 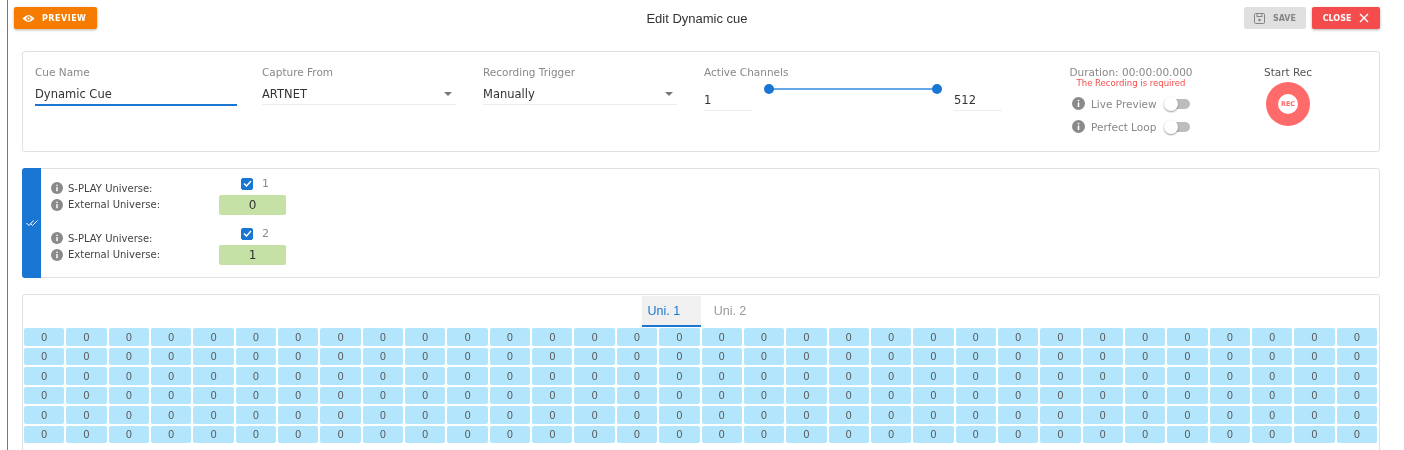 I want to click on universe-label: External Universe:, so click(x=114, y=204).